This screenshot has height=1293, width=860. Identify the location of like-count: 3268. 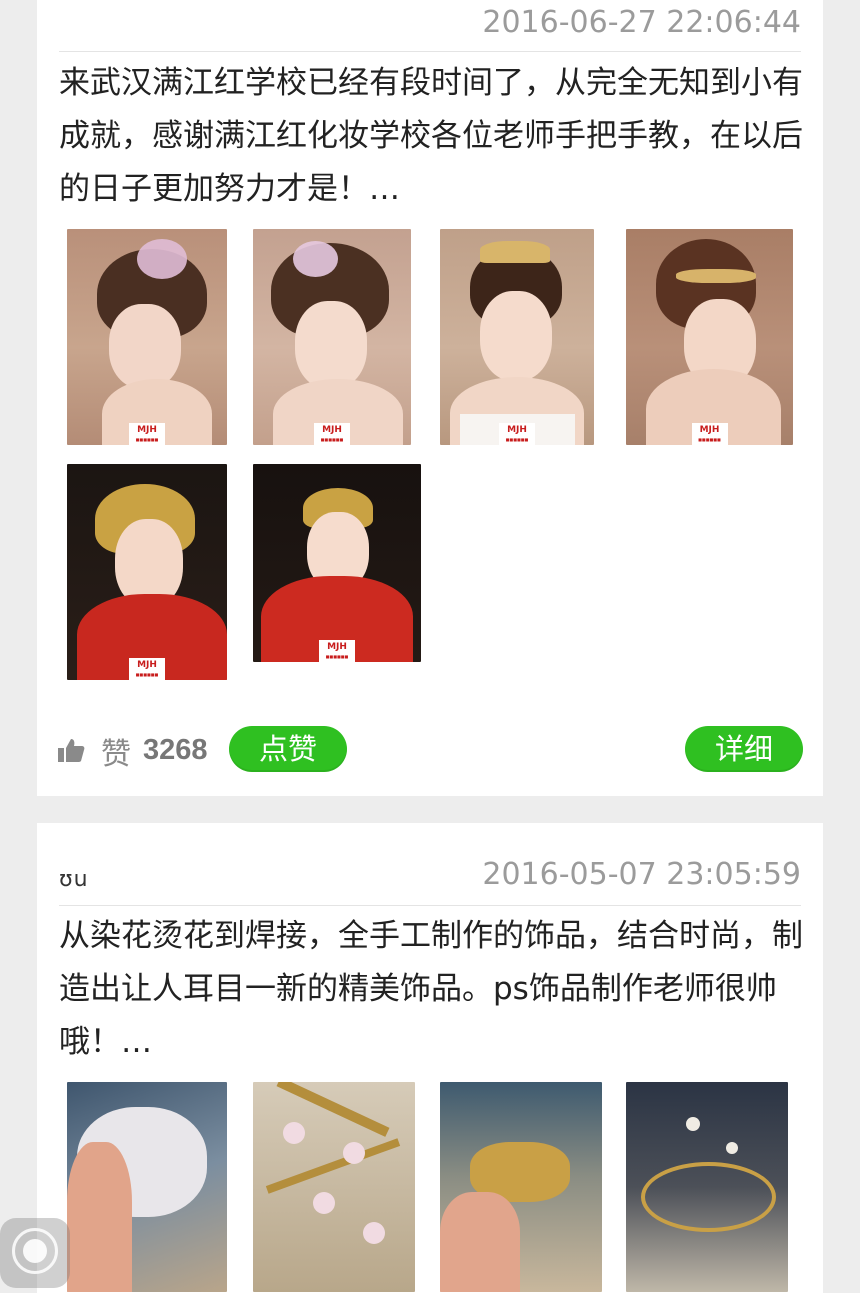
(175, 750).